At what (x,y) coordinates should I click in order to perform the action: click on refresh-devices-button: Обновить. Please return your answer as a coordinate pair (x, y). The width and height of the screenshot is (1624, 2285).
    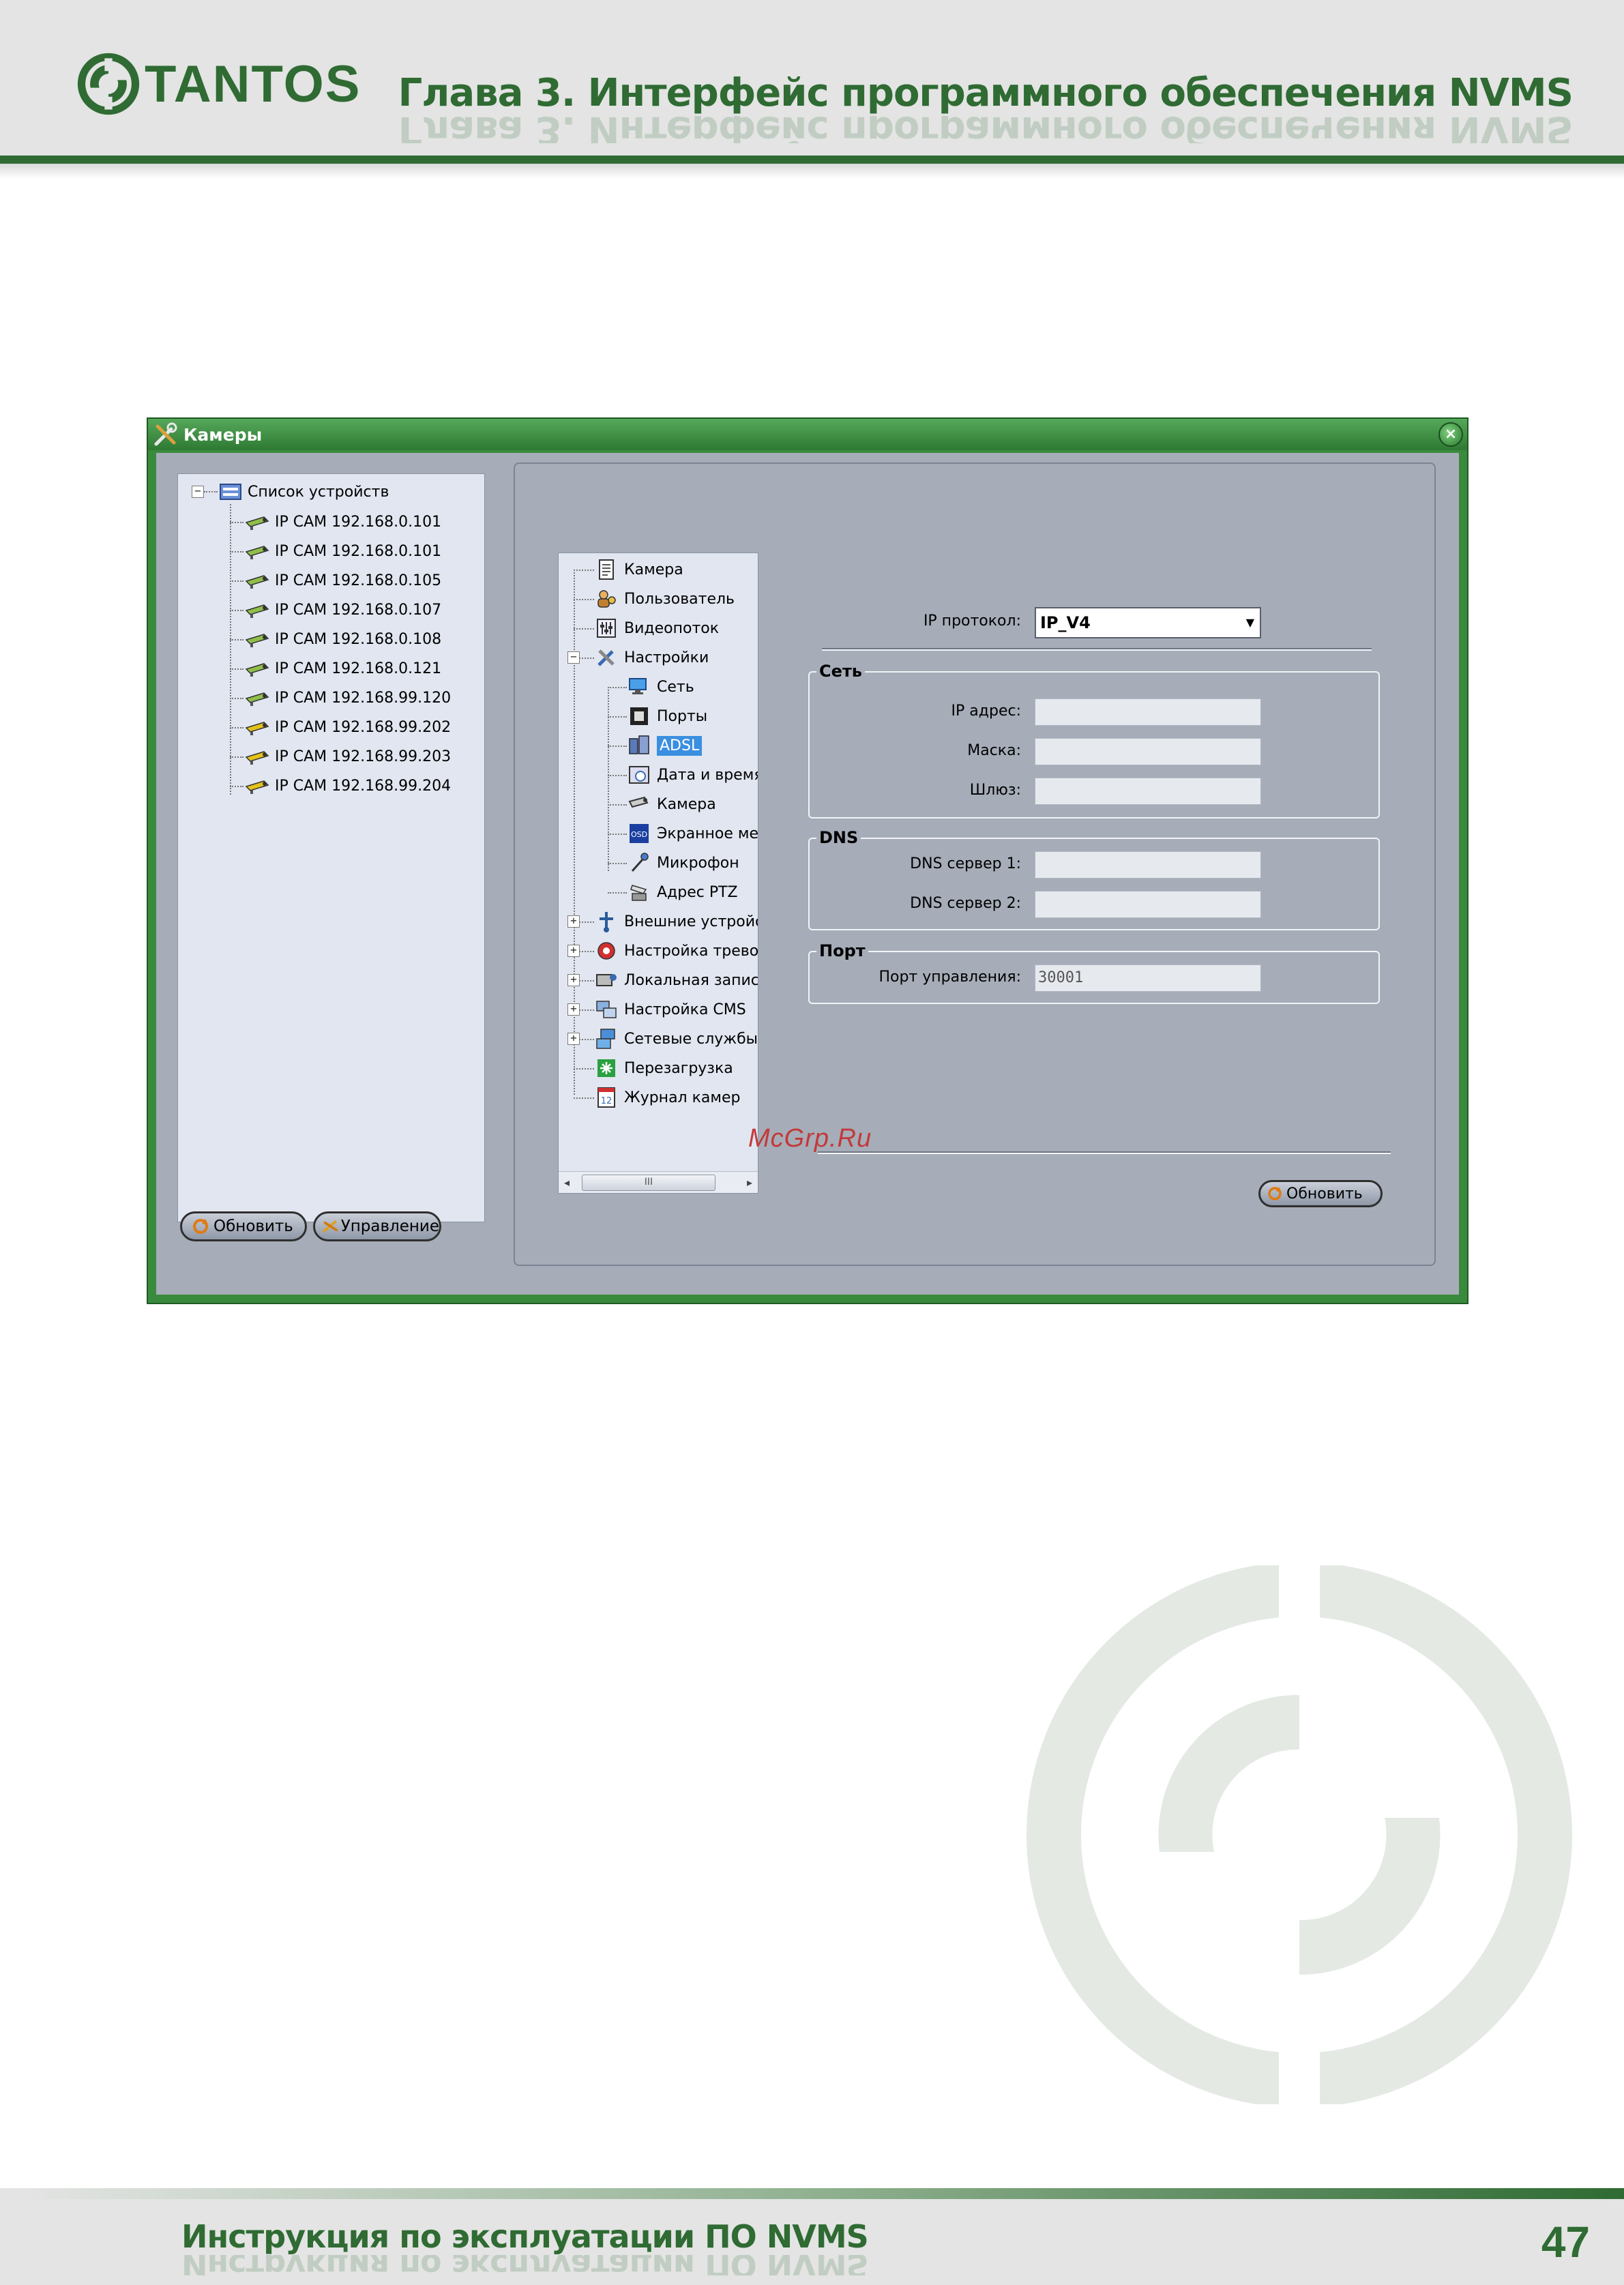
    Looking at the image, I should click on (243, 1226).